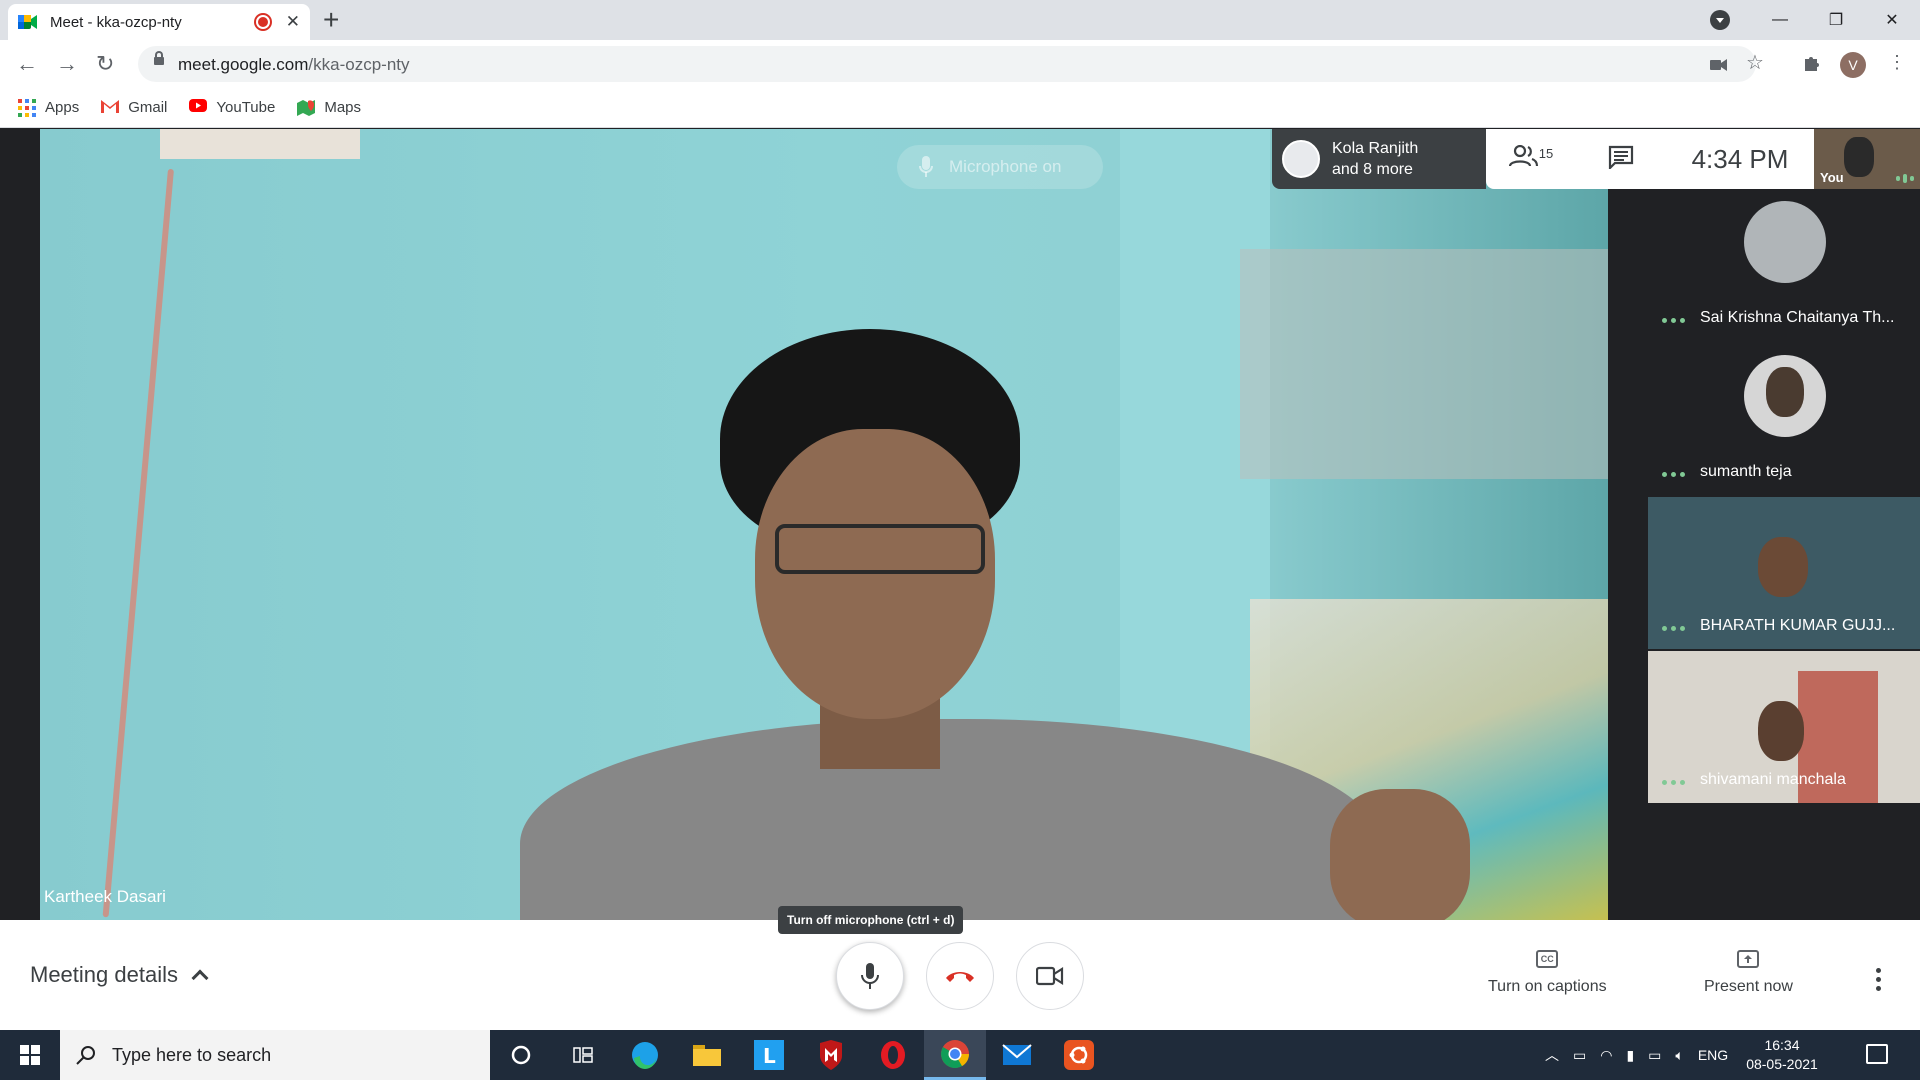 This screenshot has width=1920, height=1080. Describe the element at coordinates (1713, 1055) in the screenshot. I see `input-language: ENG` at that location.